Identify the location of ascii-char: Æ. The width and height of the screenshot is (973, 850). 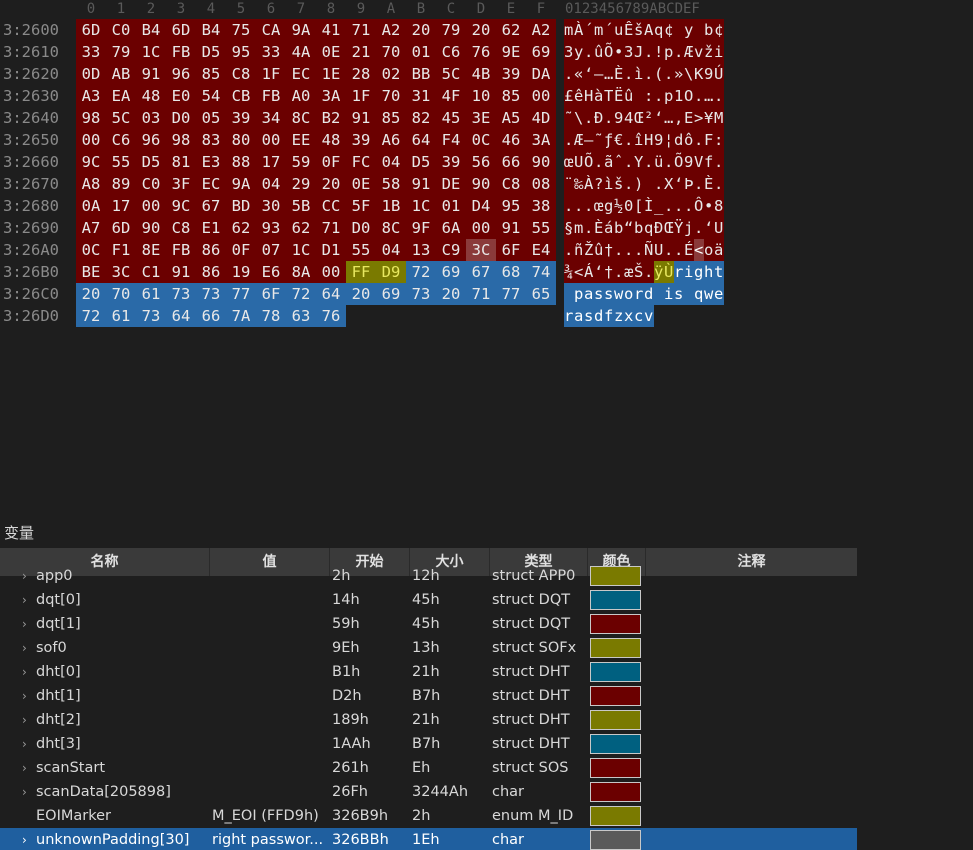
(579, 140).